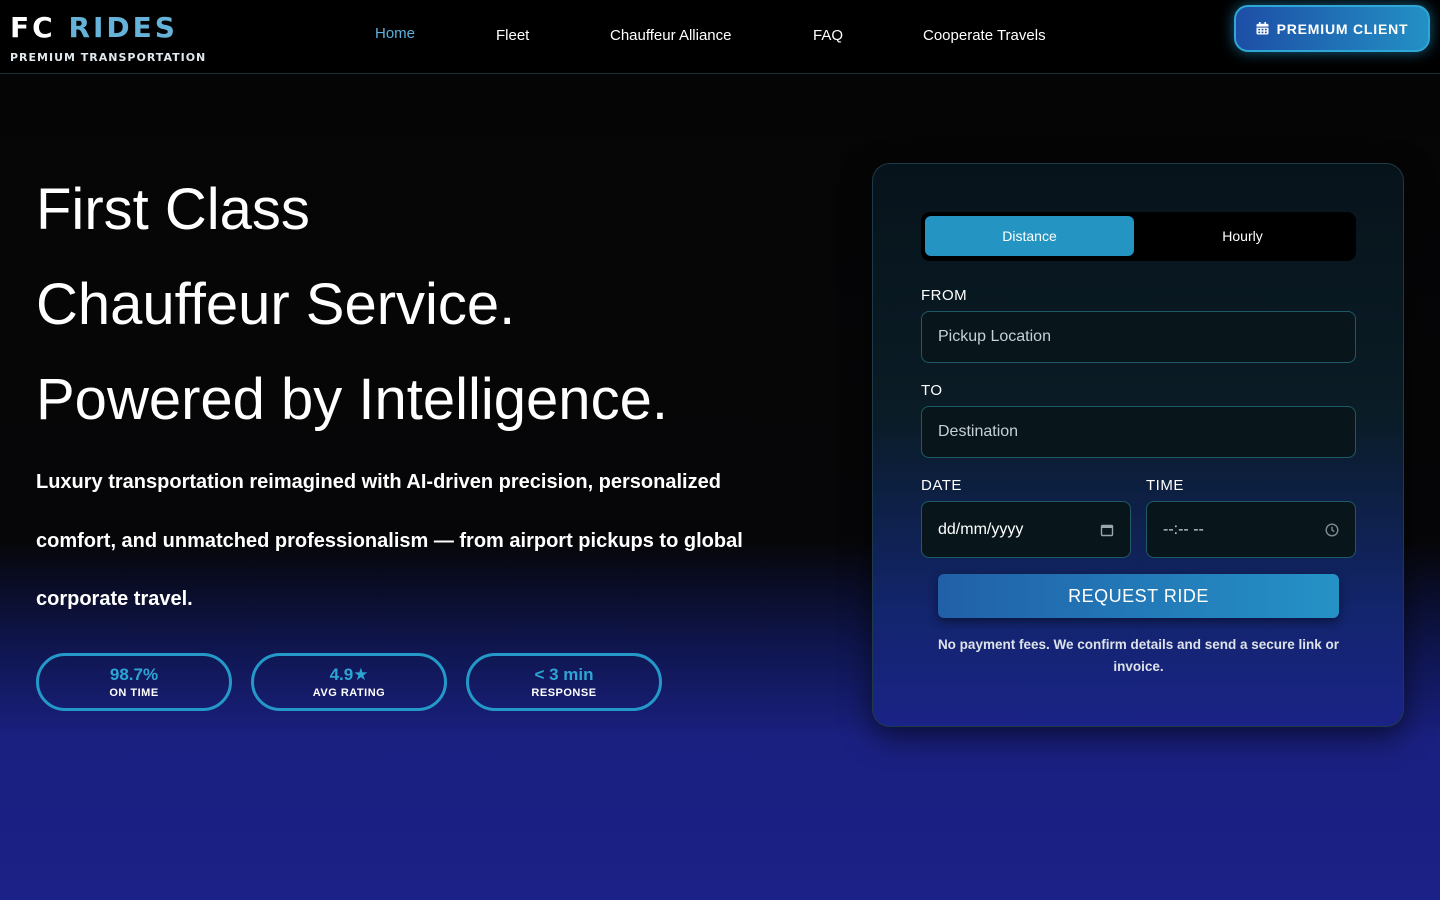 Image resolution: width=1440 pixels, height=900 pixels. I want to click on pickup-location-input, so click(1146, 337).